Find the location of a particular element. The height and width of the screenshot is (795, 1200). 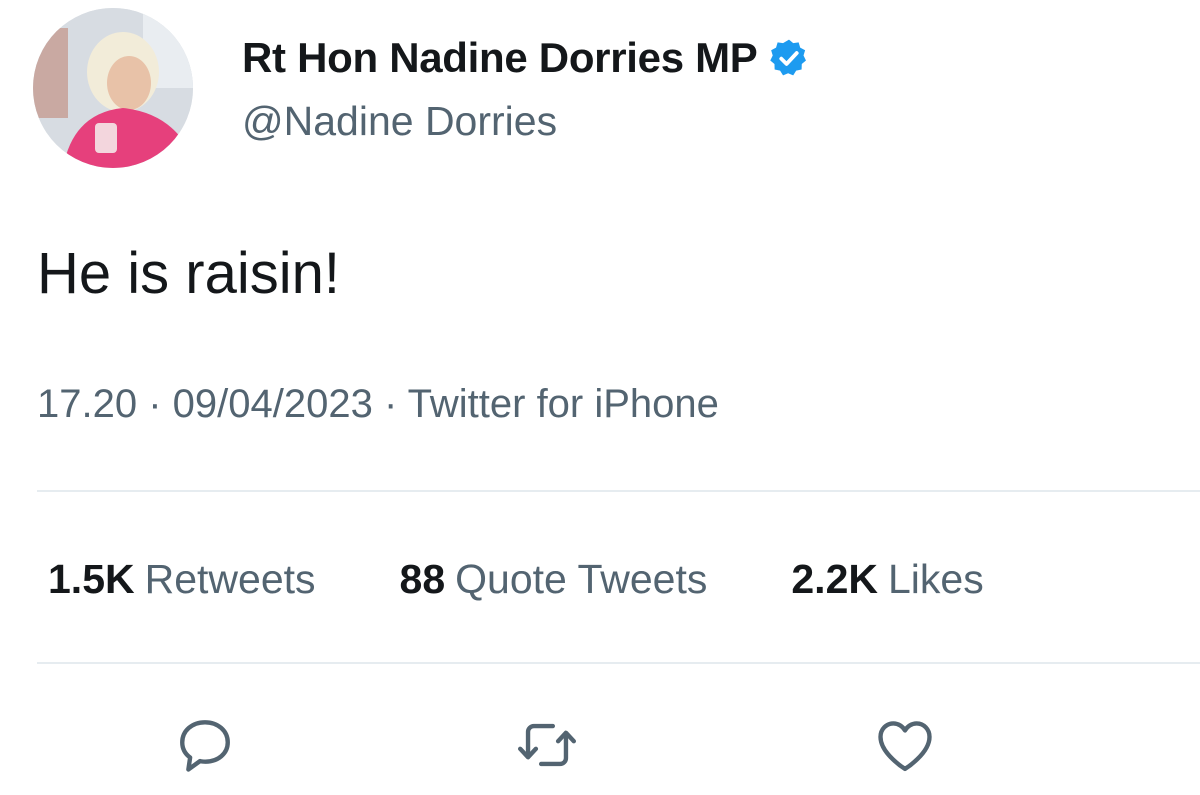

display-name: Rt Hon Nadine Dorries MP is located at coordinates (500, 58).